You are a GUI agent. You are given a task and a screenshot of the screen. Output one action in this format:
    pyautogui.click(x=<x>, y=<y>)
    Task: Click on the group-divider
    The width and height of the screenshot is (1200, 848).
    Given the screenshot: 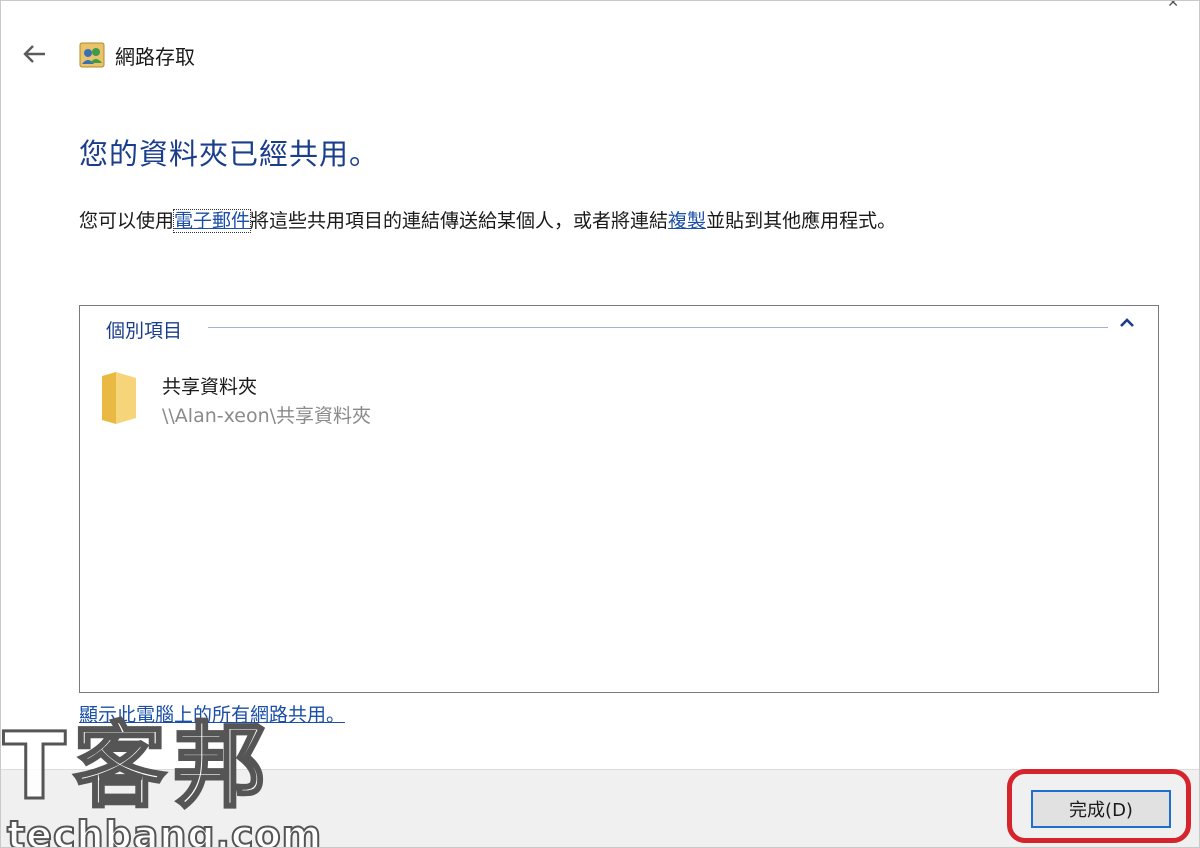 What is the action you would take?
    pyautogui.click(x=658, y=327)
    